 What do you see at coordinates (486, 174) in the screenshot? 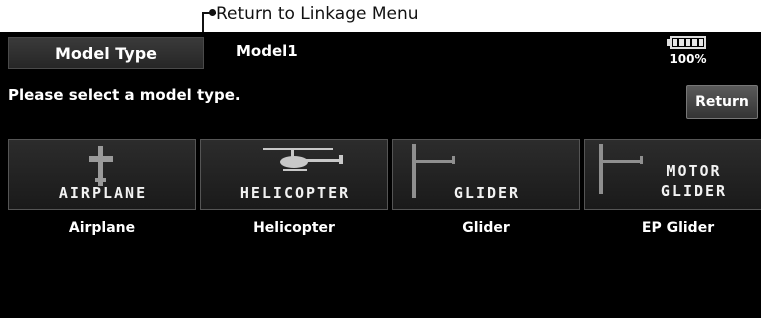
I see `glider-button: GLIDER` at bounding box center [486, 174].